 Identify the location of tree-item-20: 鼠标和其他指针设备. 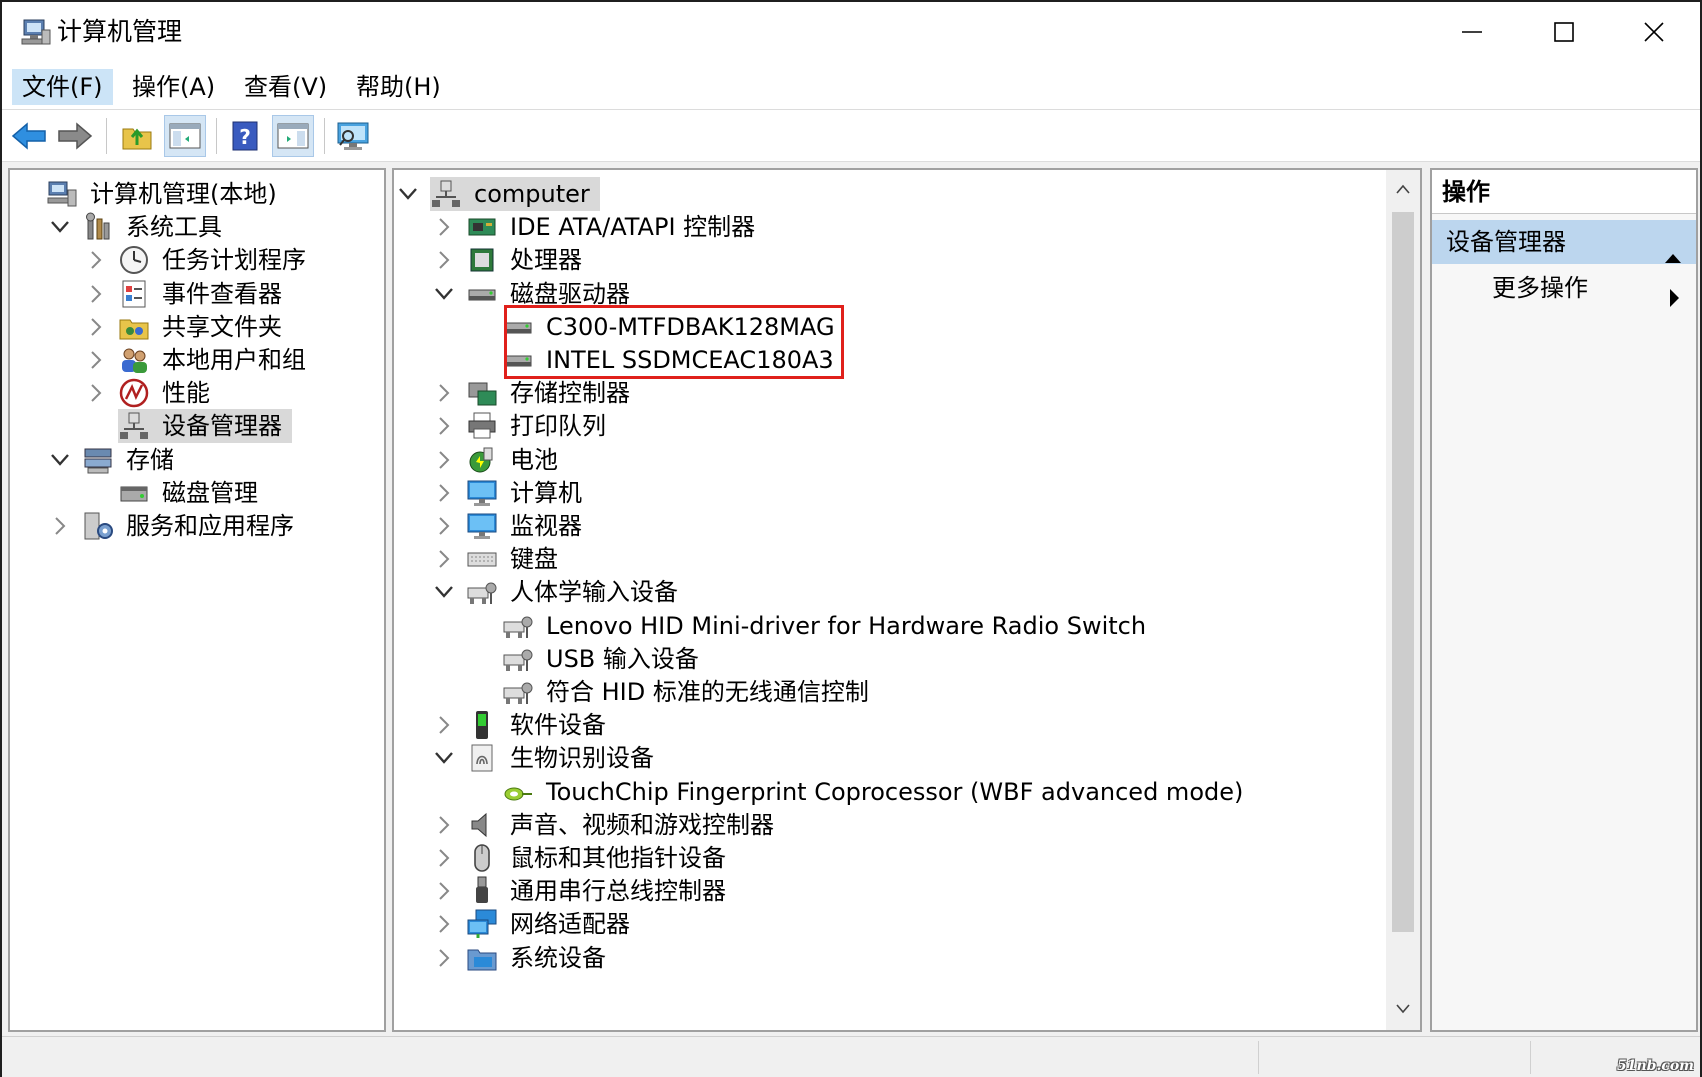
(584, 858).